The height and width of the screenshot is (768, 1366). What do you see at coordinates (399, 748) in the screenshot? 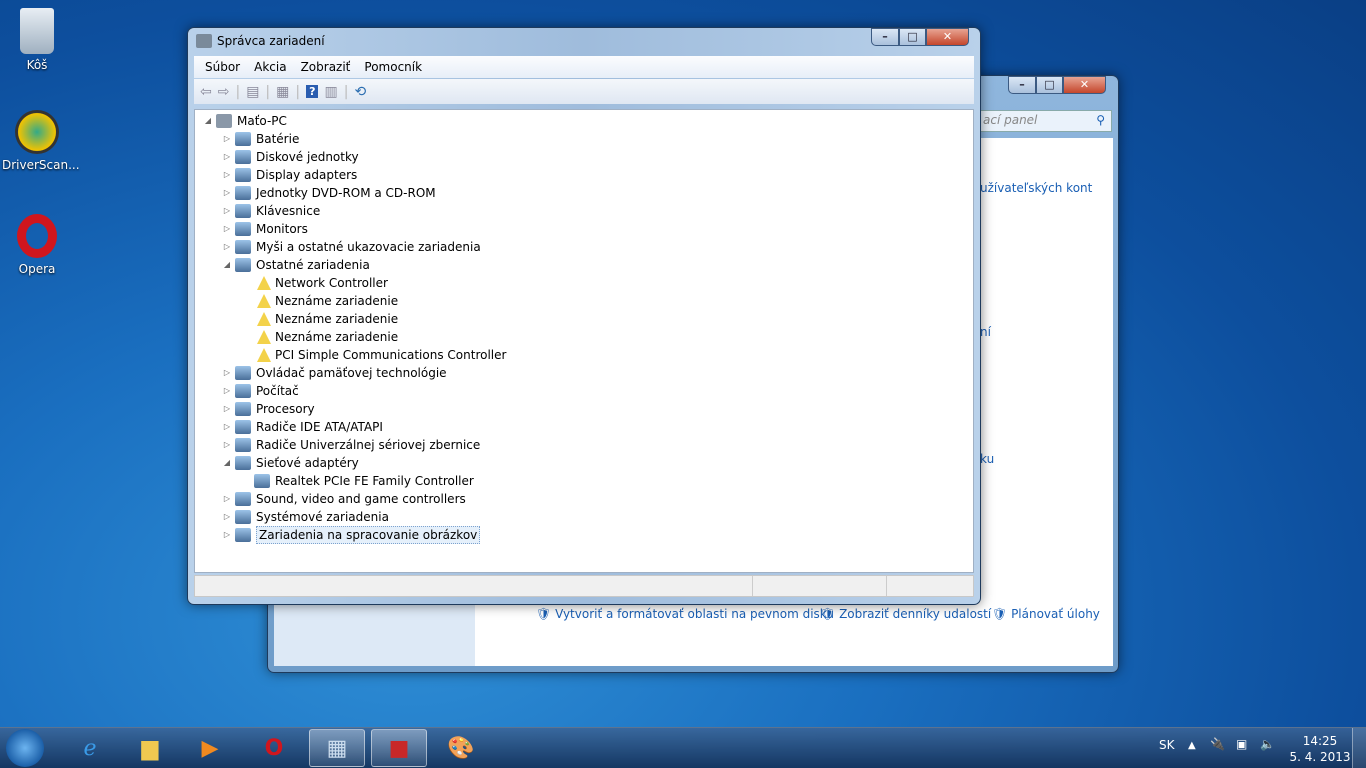
I see `taskbar-device-manager: ■` at bounding box center [399, 748].